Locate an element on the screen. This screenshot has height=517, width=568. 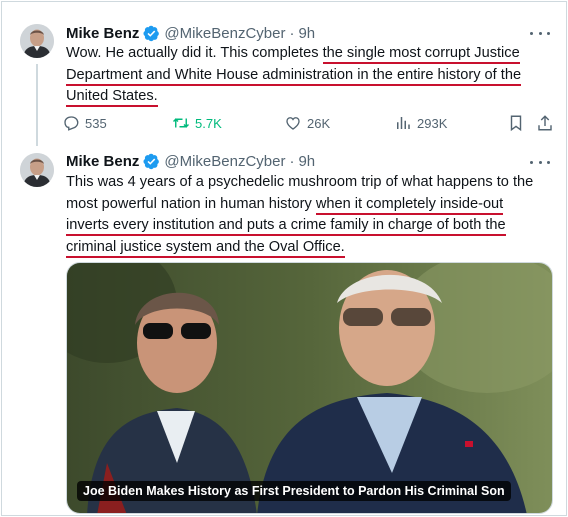
underlined-phrase: when it completely inside-out is located at coordinates (409, 205).